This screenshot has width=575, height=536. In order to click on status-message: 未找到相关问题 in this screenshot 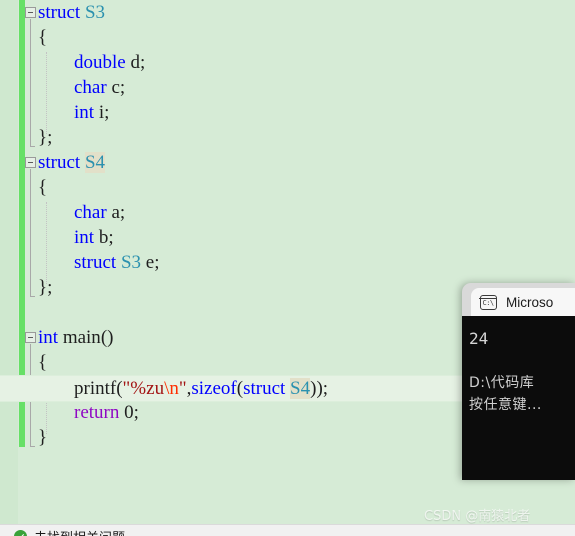, I will do `click(79, 531)`.